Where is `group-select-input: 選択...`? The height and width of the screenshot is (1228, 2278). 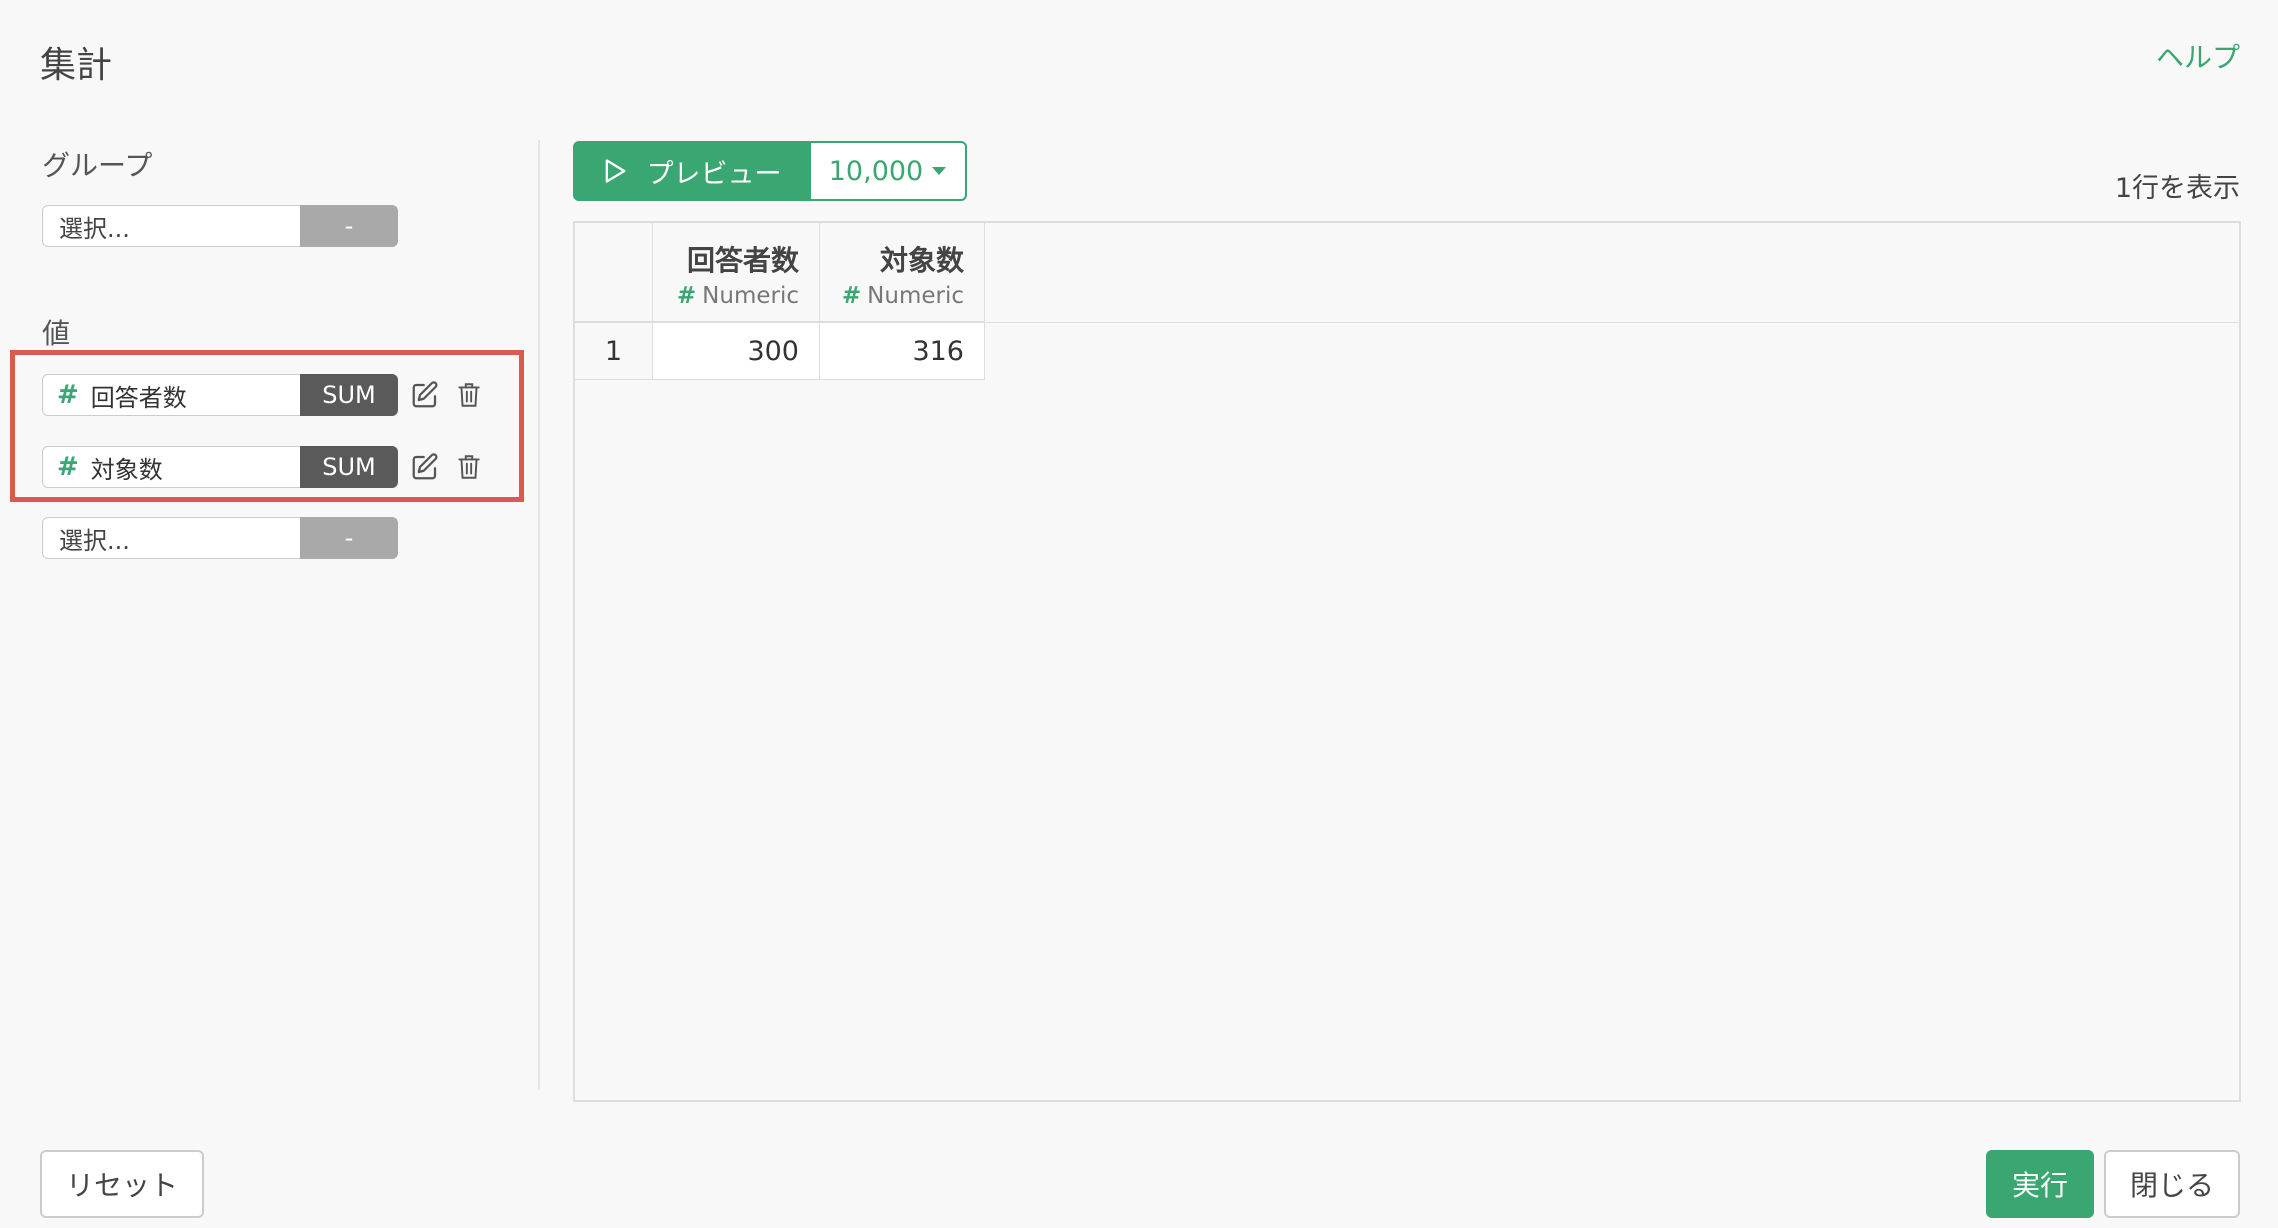 group-select-input: 選択... is located at coordinates (171, 226).